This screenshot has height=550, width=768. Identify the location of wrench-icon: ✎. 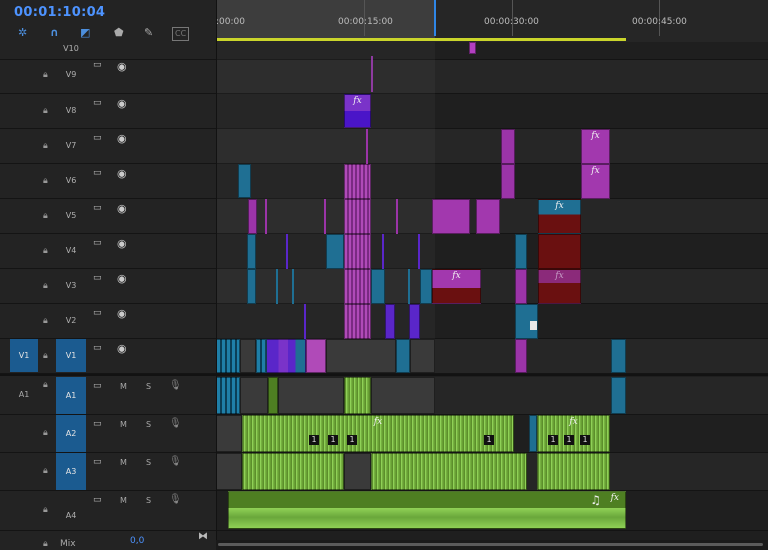
(148, 33).